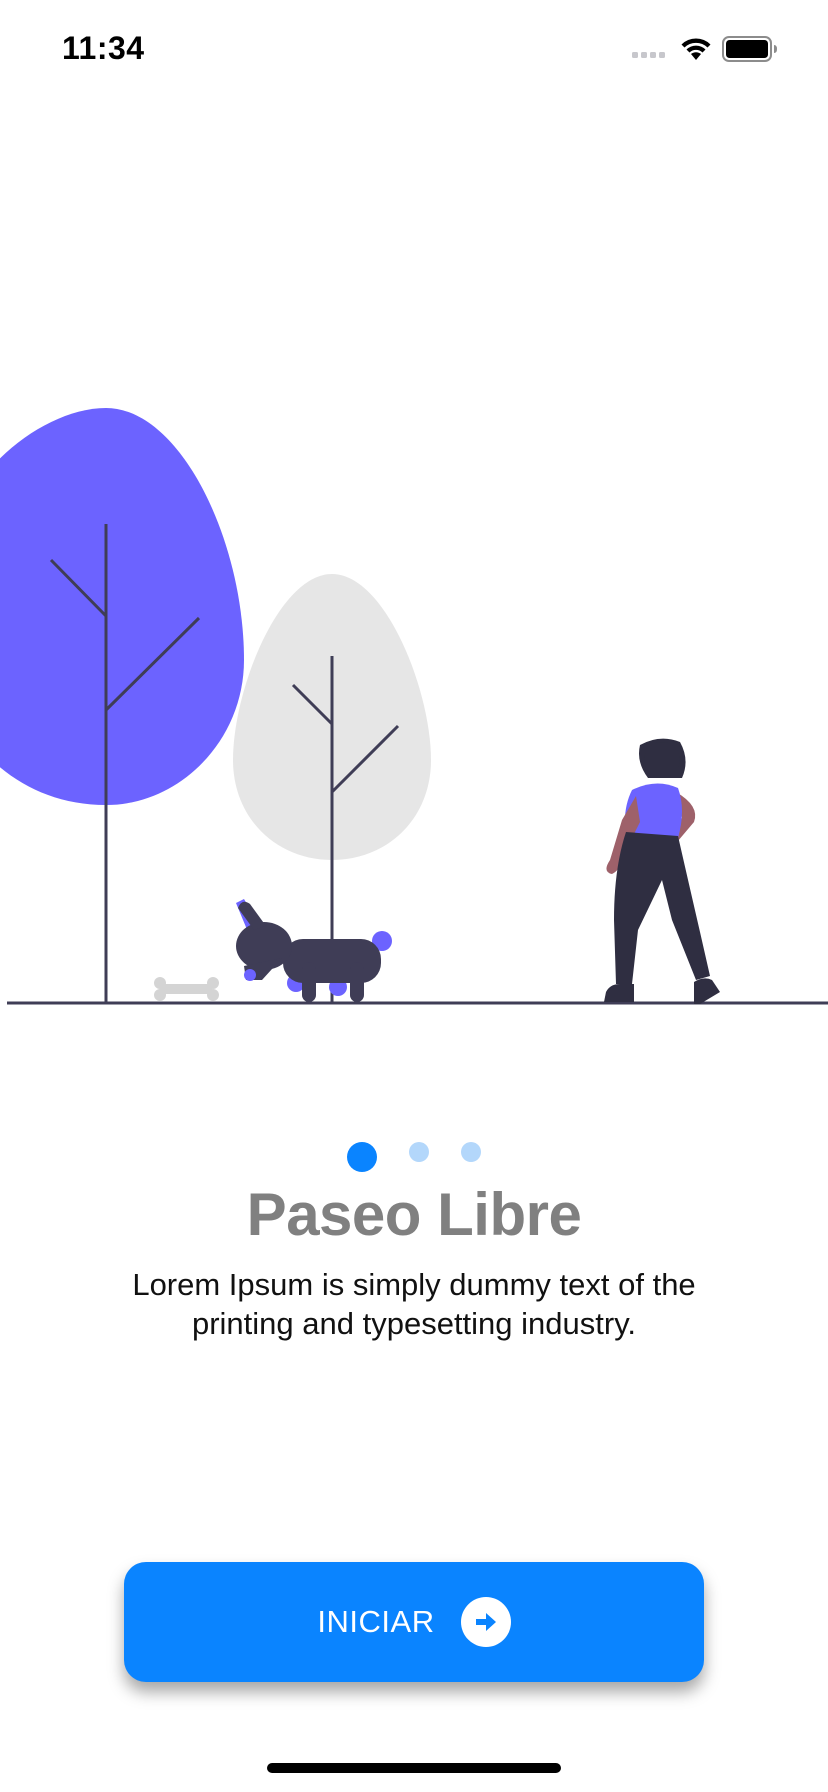 This screenshot has height=1792, width=828. What do you see at coordinates (376, 1621) in the screenshot?
I see `start-button-label: INICIAR` at bounding box center [376, 1621].